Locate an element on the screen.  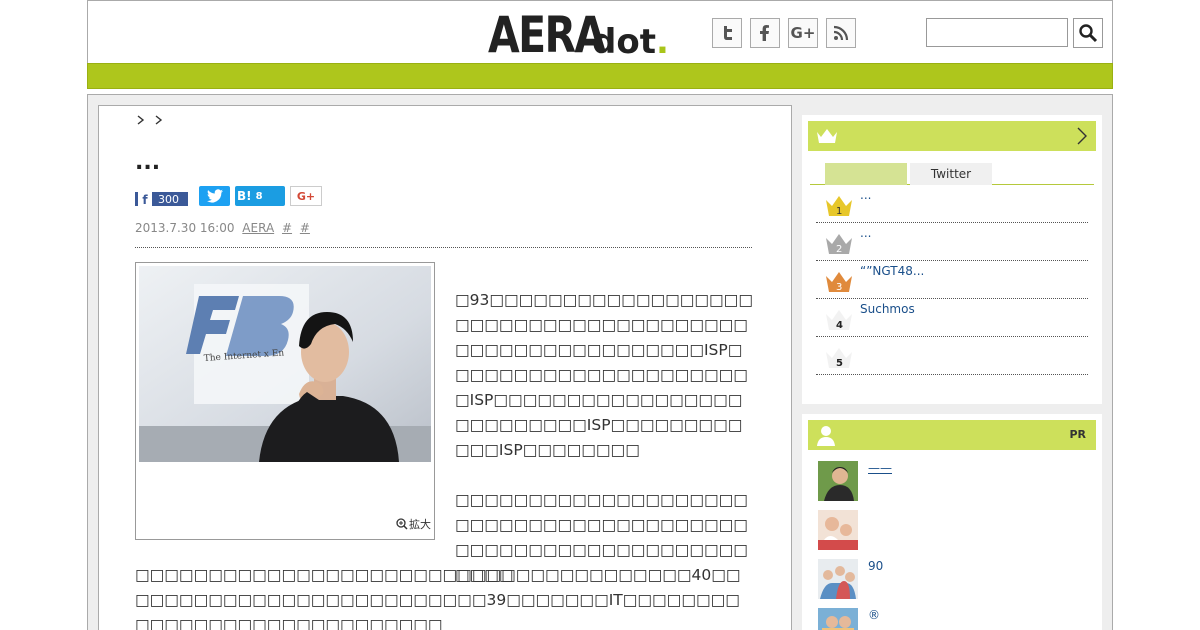
ranking-item-title: Suchmos is located at coordinates (887, 309).